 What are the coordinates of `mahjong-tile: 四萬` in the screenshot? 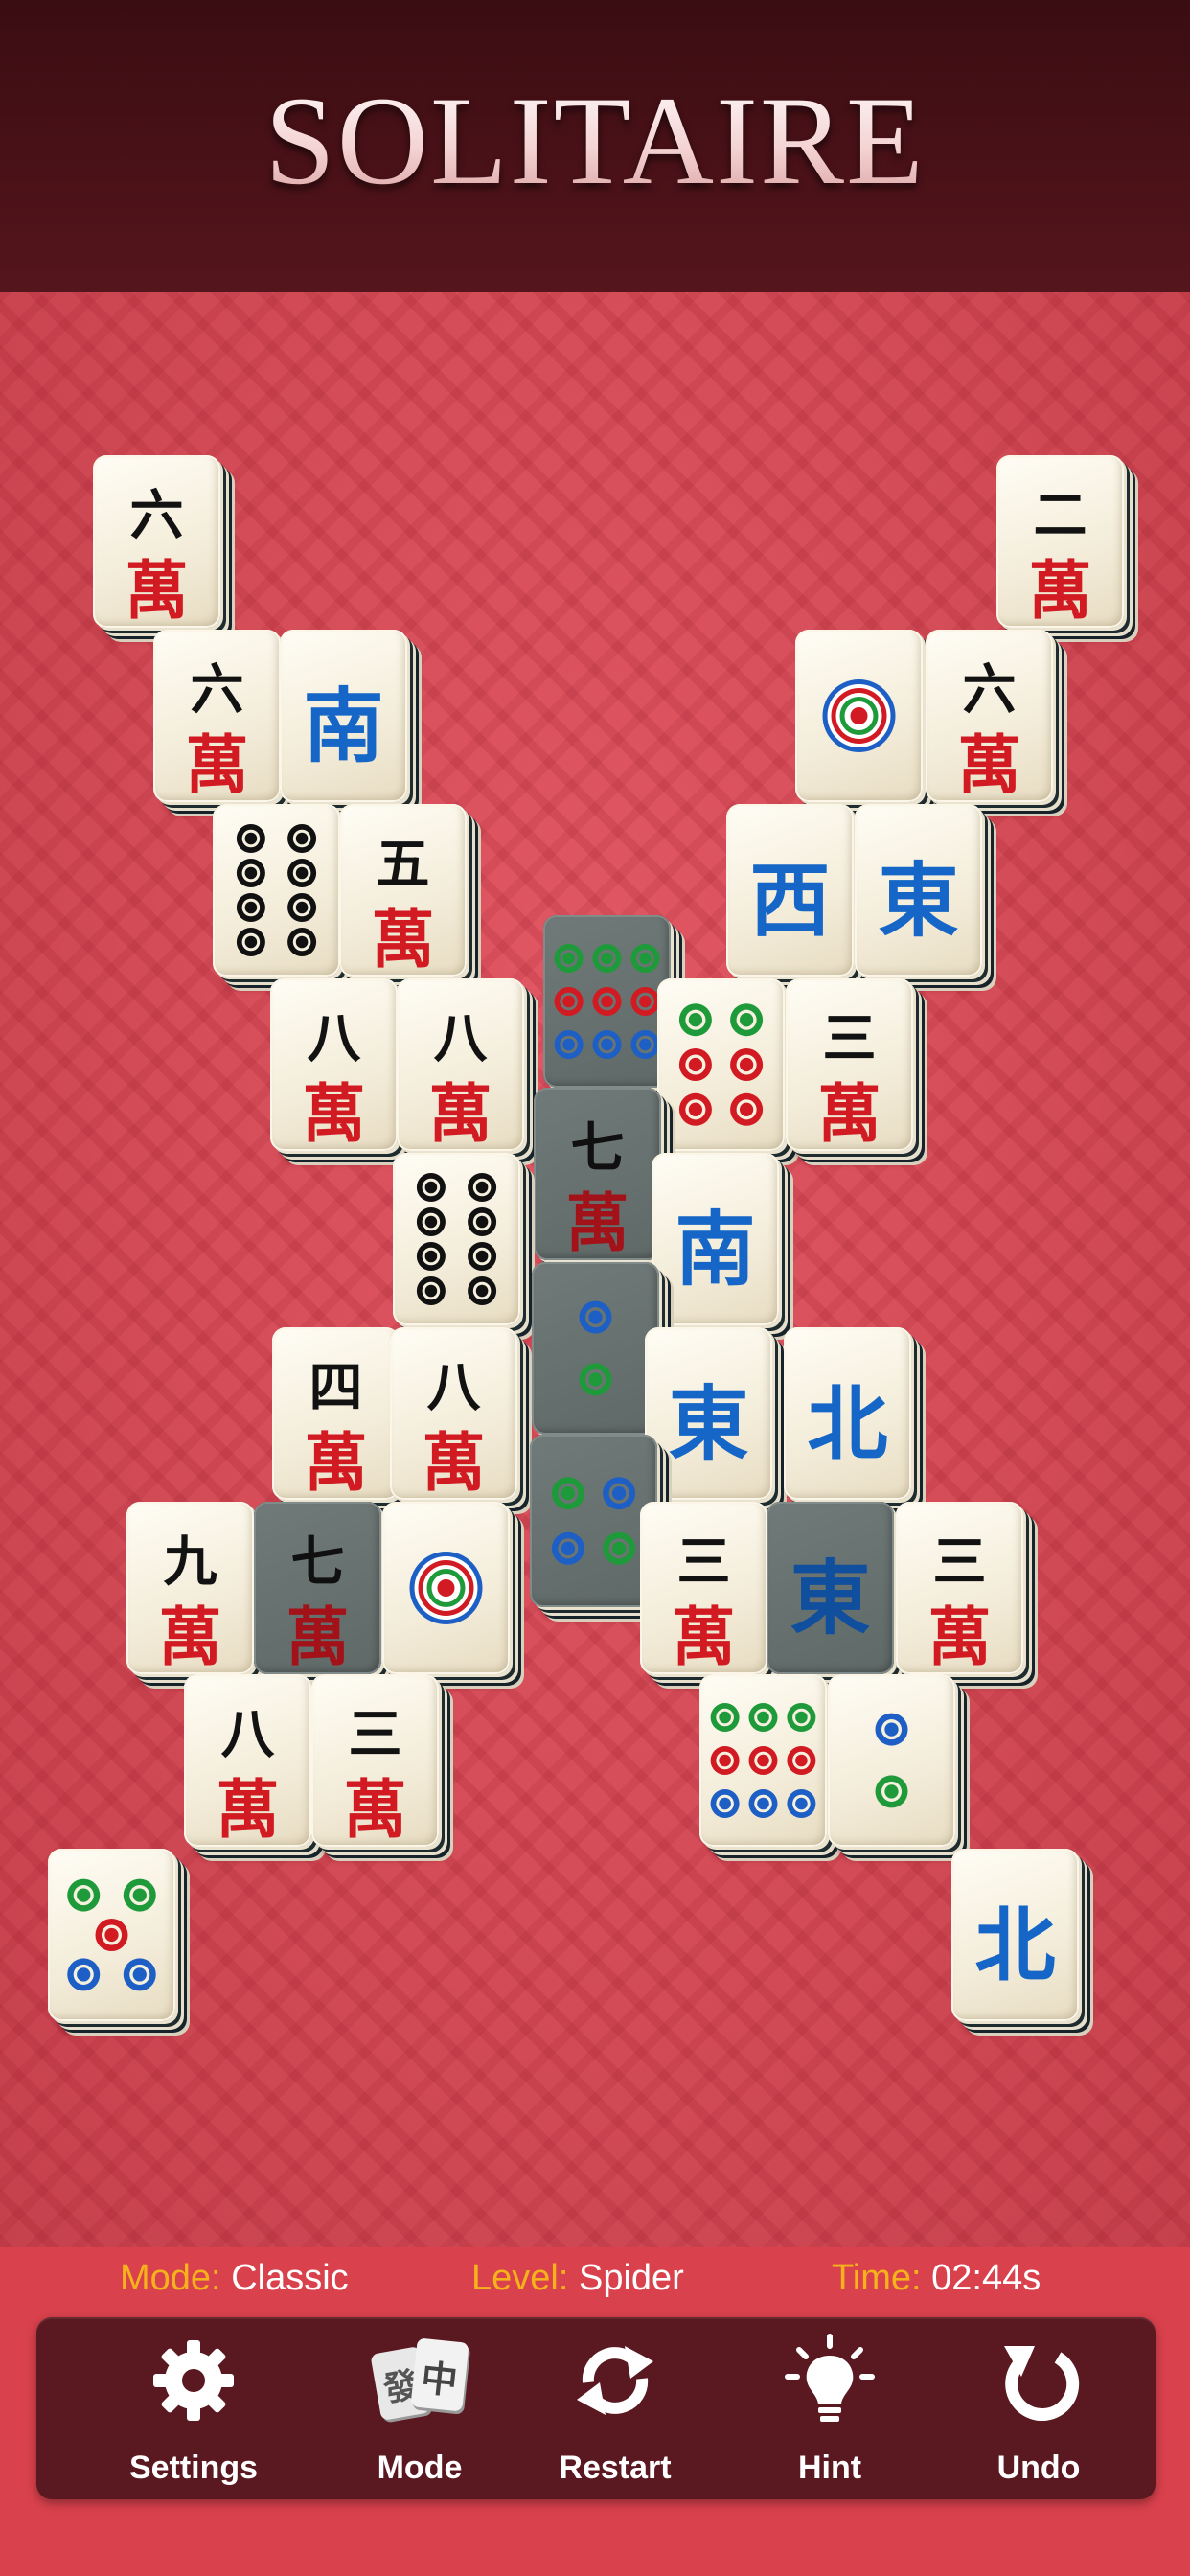 It's located at (341, 1420).